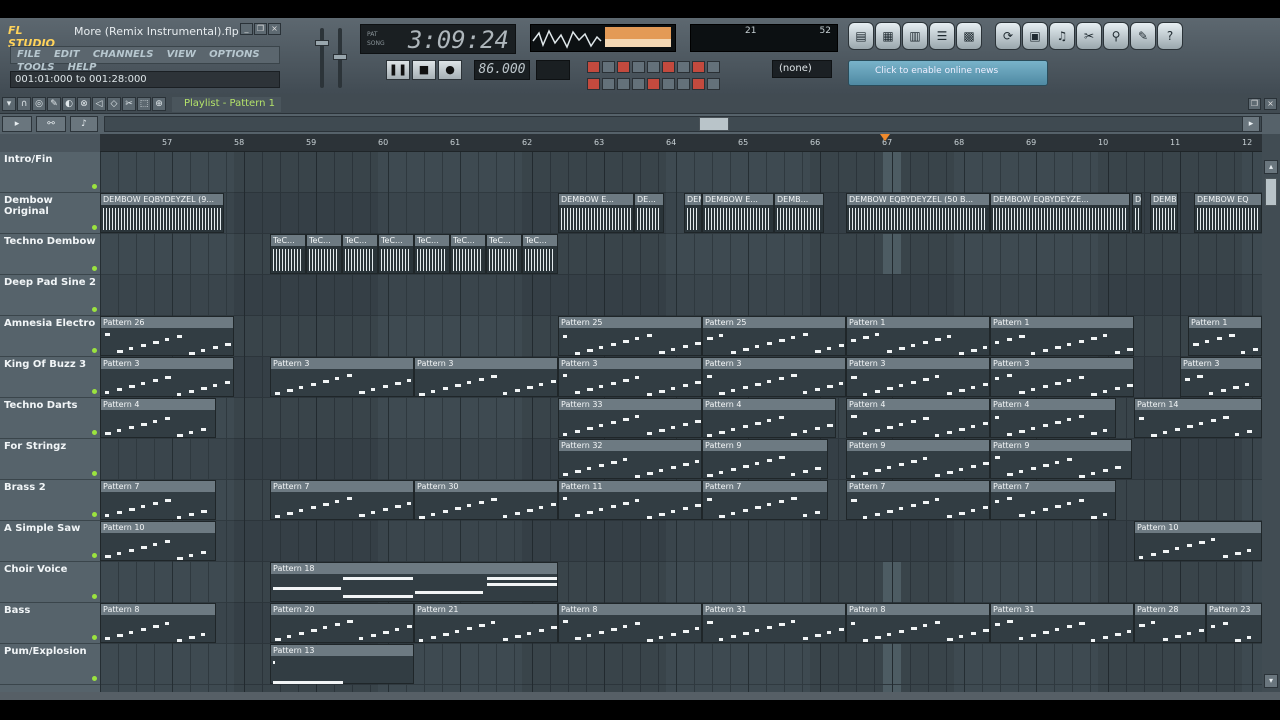 Image resolution: width=1280 pixels, height=720 pixels. Describe the element at coordinates (1270, 104) in the screenshot. I see `playlist-close-button: ×` at that location.